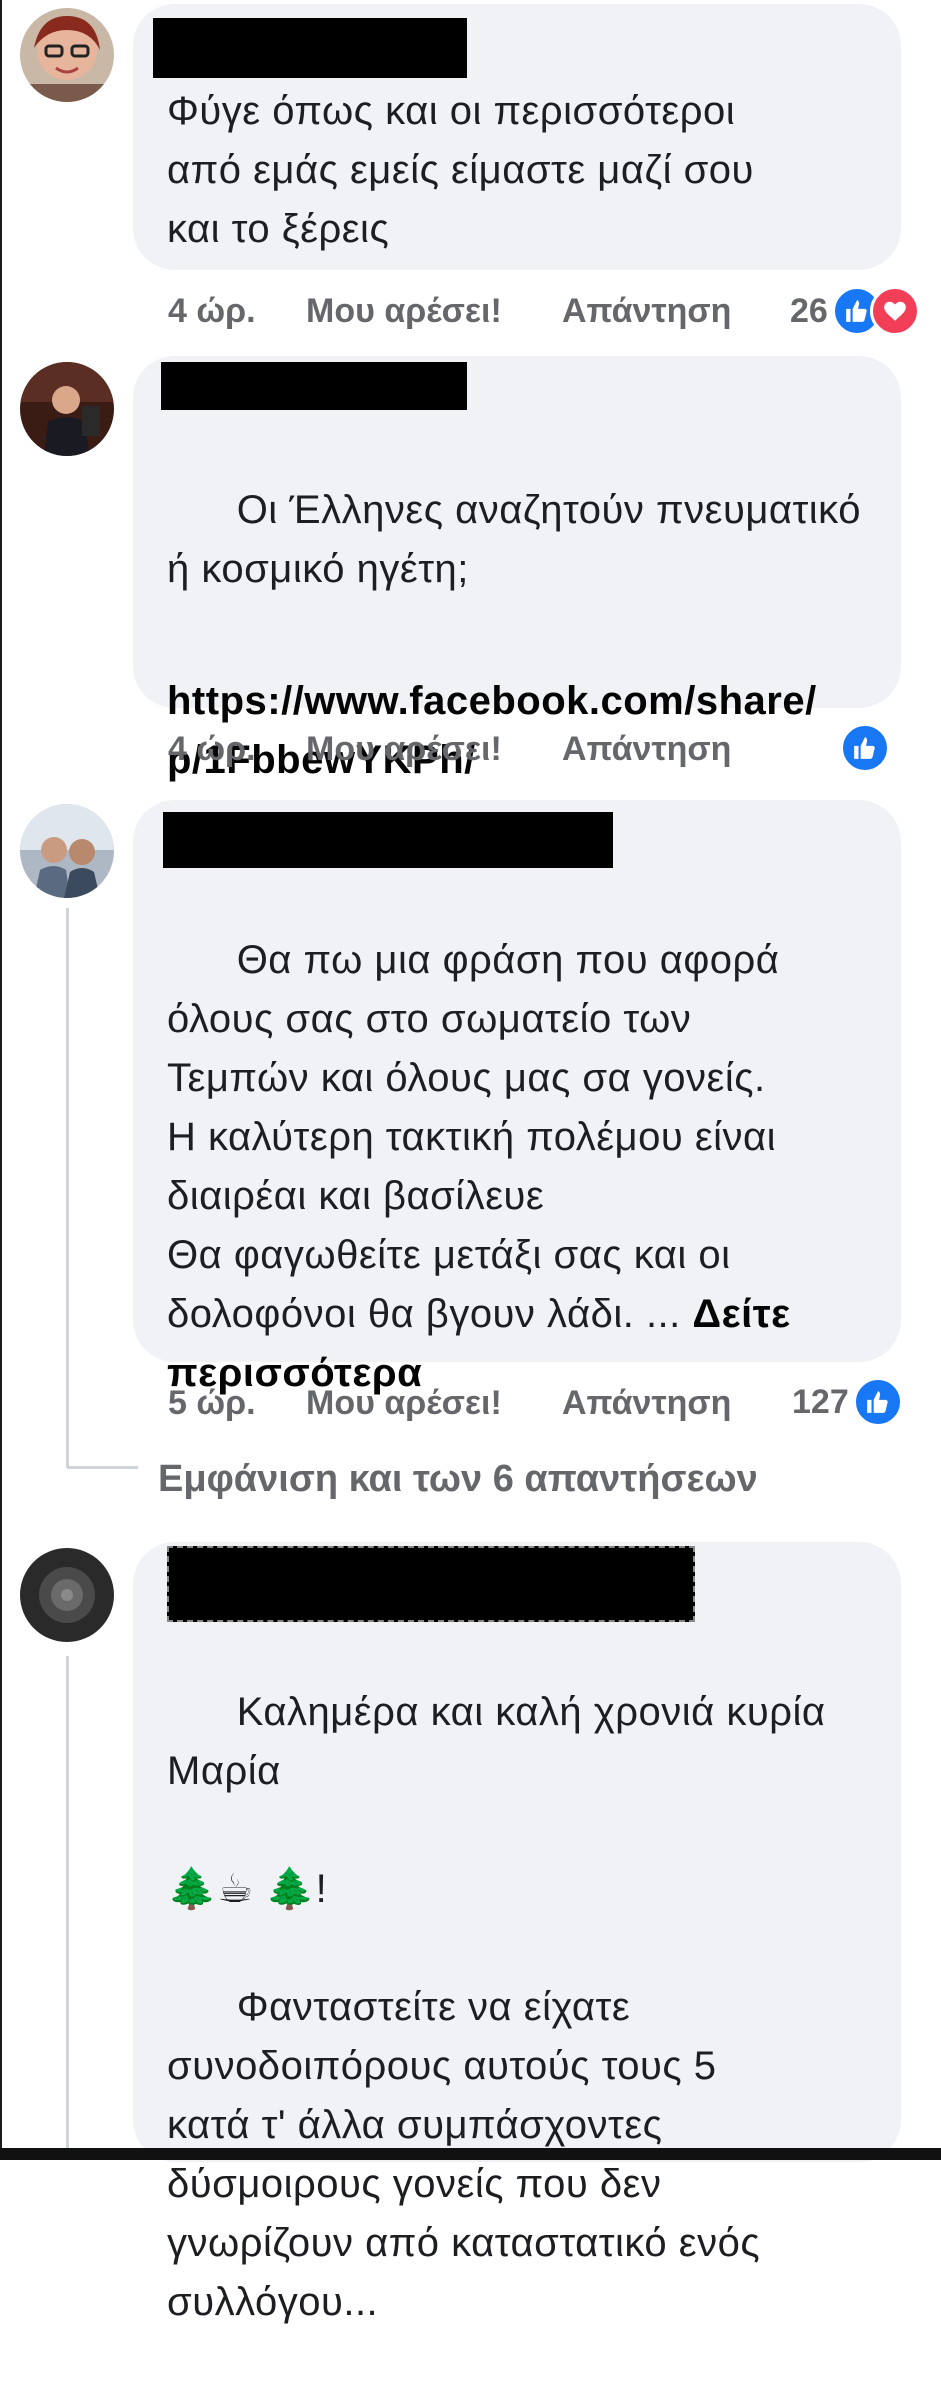 The image size is (941, 2391). I want to click on comment-body-line1: Καλημέρα και καλή χρονιά κυρία Μαρία, so click(496, 1741).